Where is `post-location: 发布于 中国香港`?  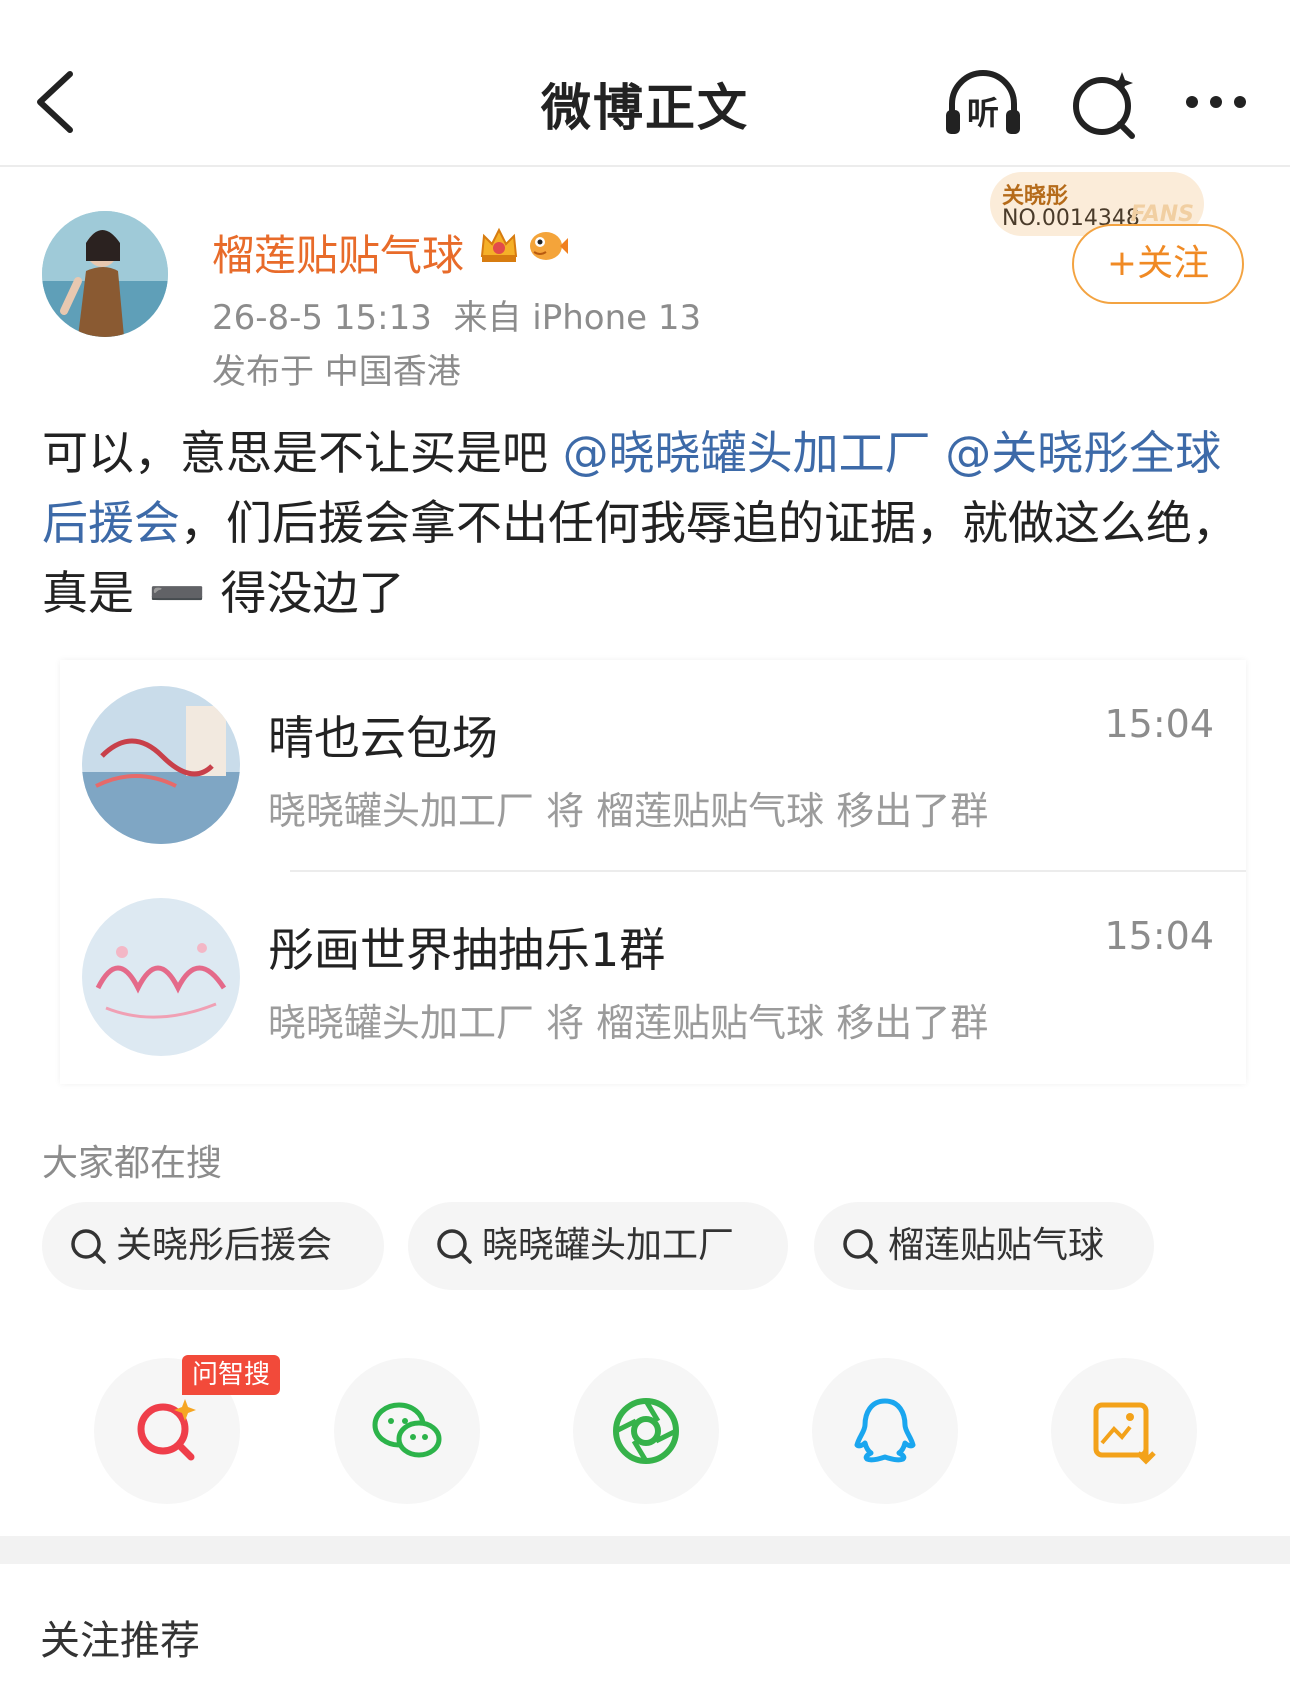
post-location: 发布于 中国香港 is located at coordinates (336, 372).